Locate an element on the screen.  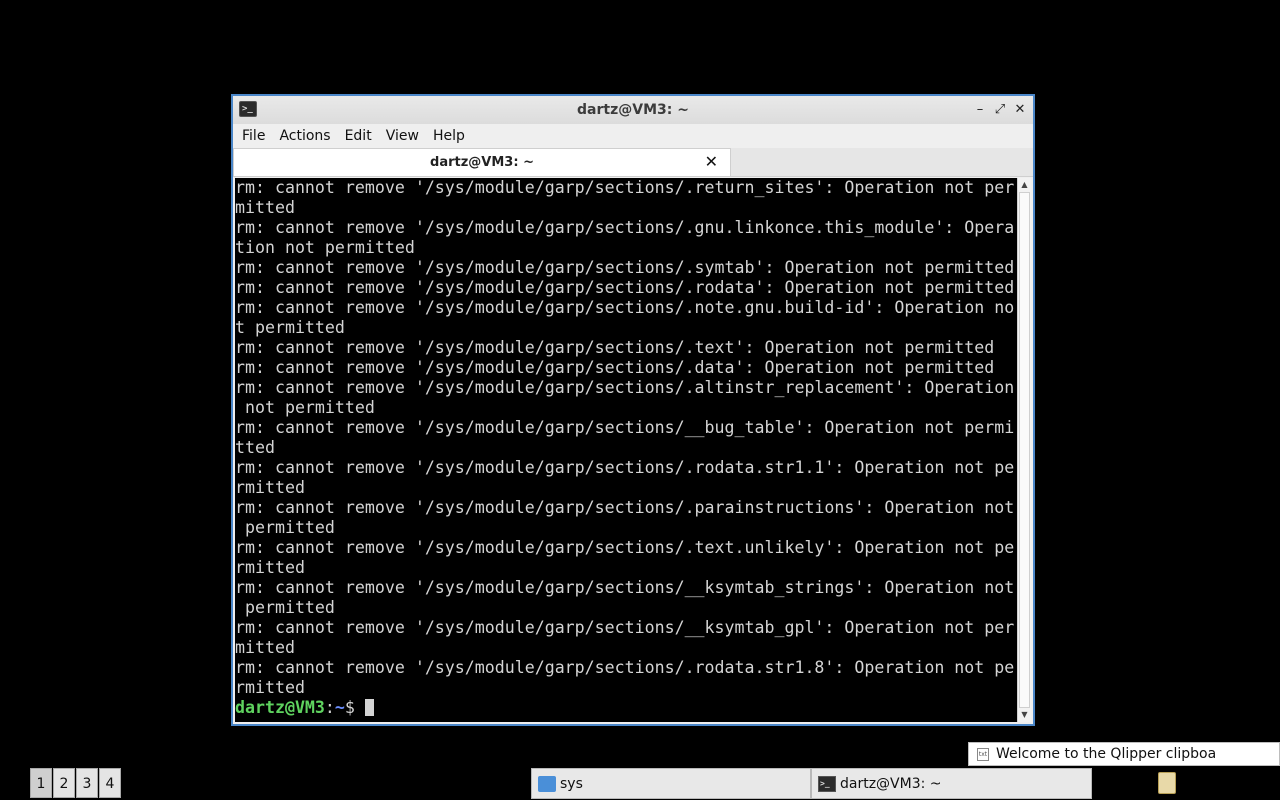
text-cursor is located at coordinates (369, 707).